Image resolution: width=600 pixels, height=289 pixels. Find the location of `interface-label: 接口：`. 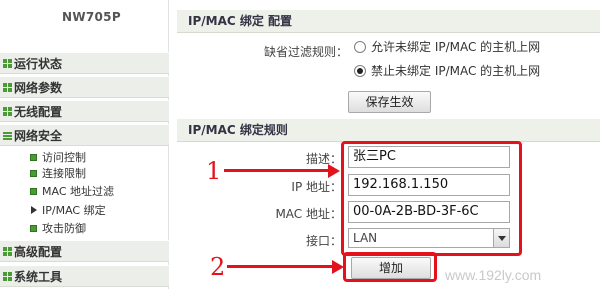

interface-label: 接口： is located at coordinates (323, 241).